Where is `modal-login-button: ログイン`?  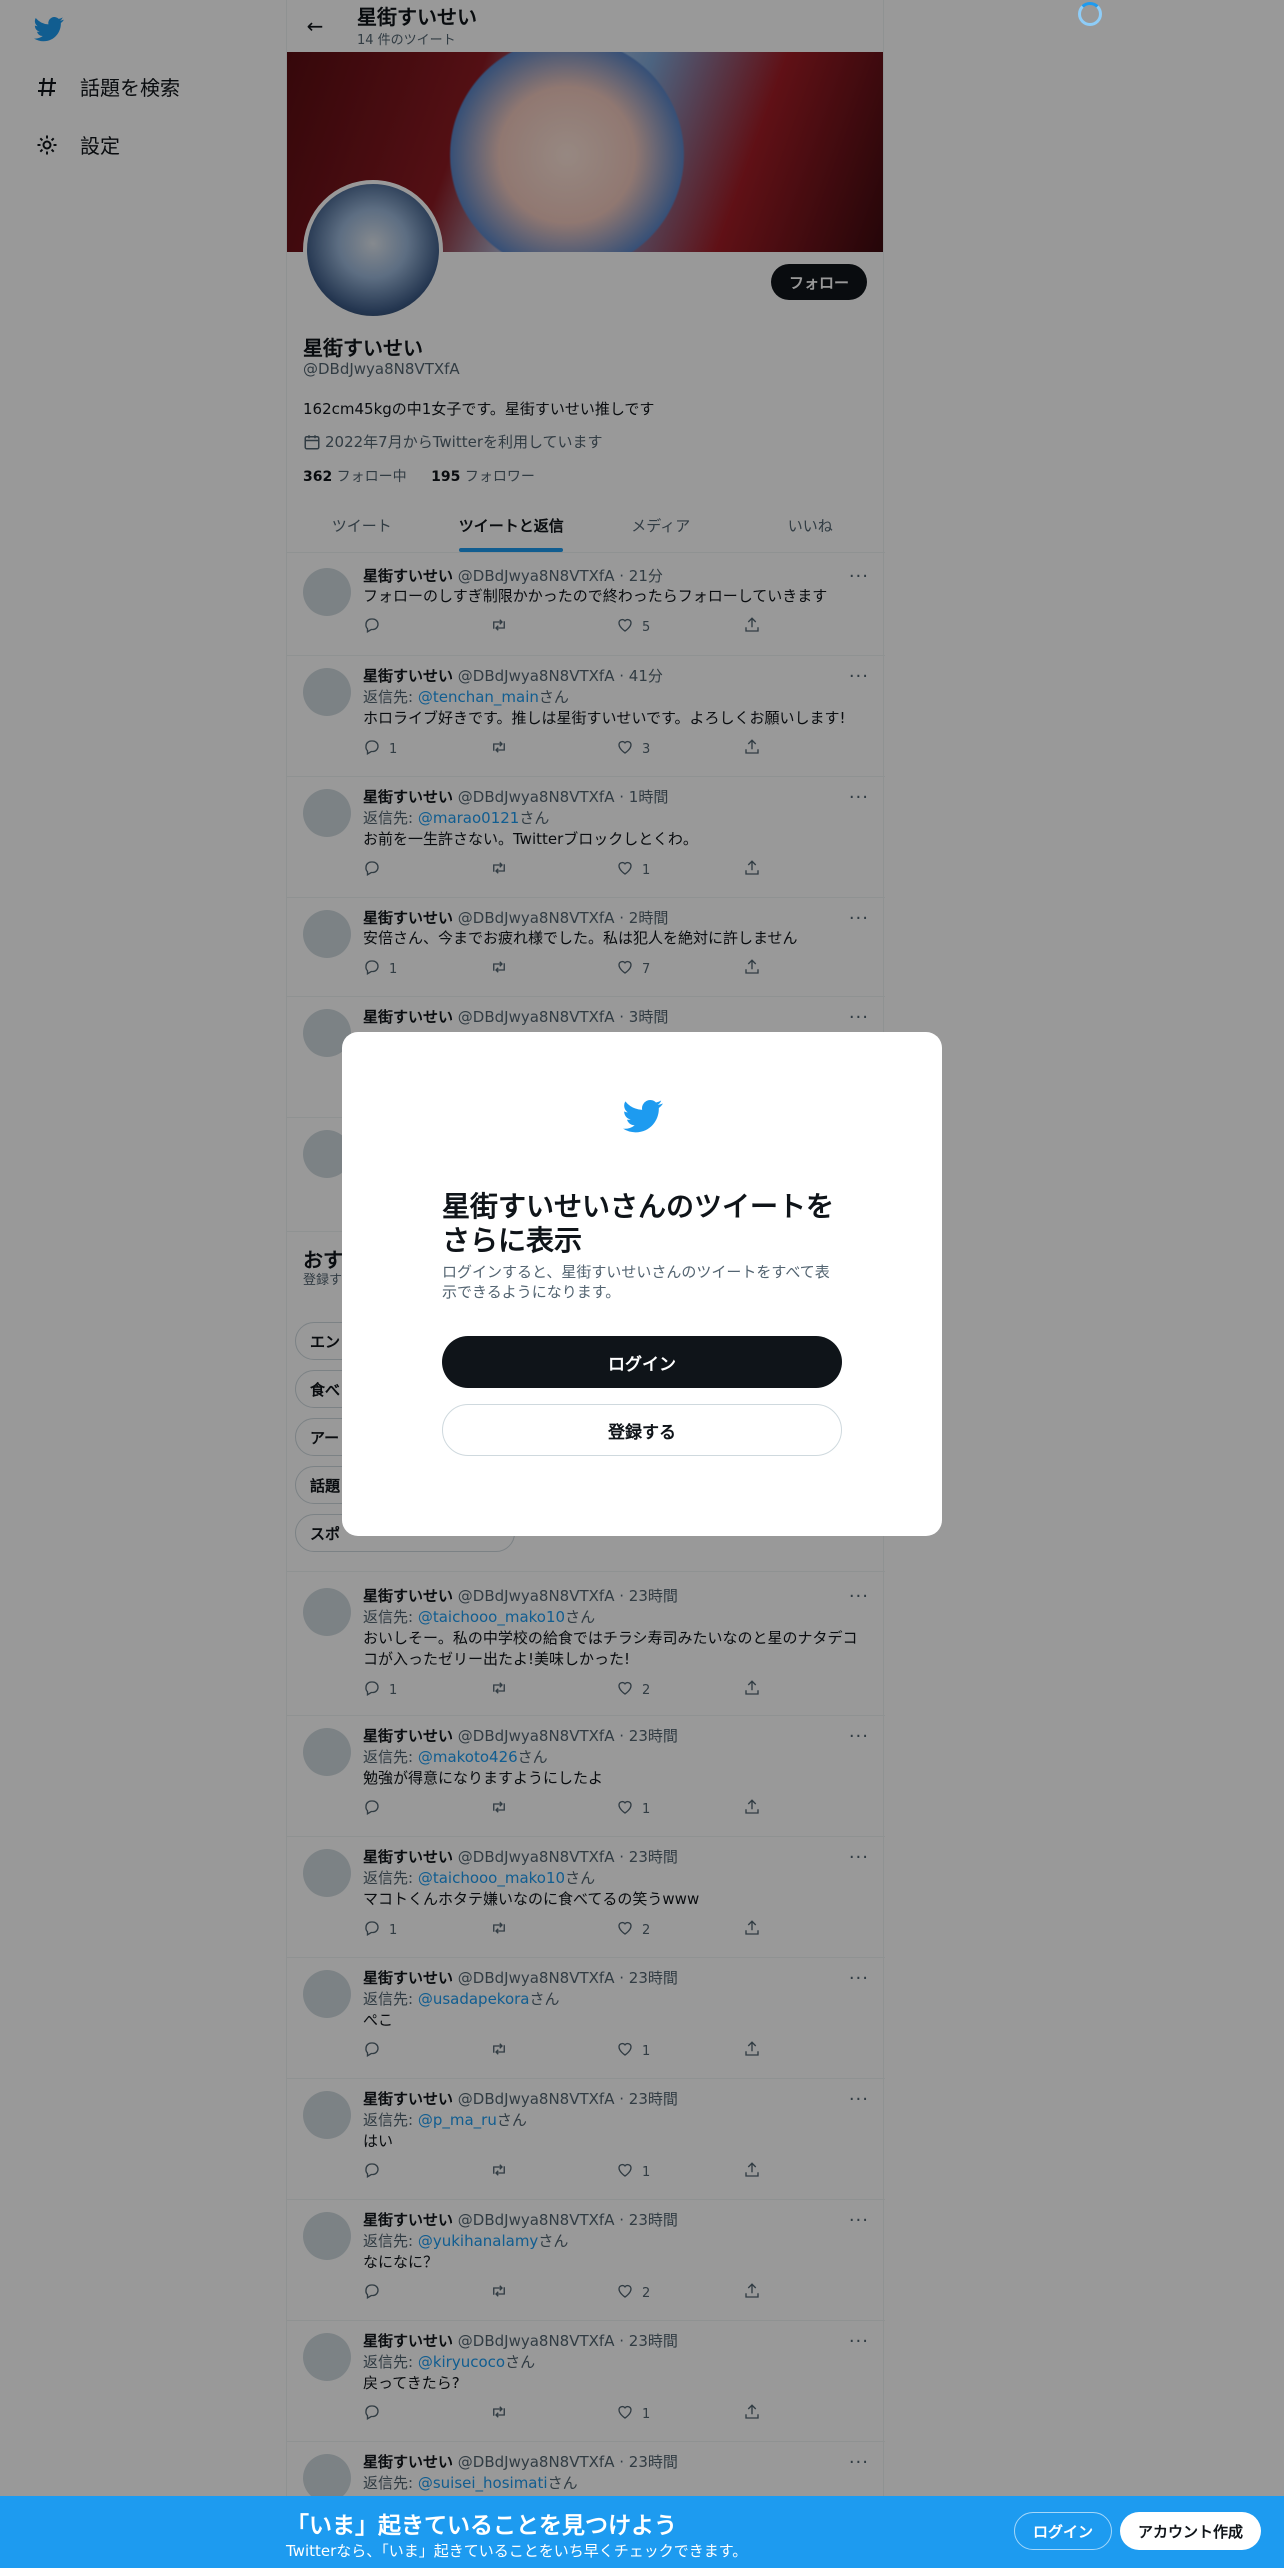 modal-login-button: ログイン is located at coordinates (642, 1362).